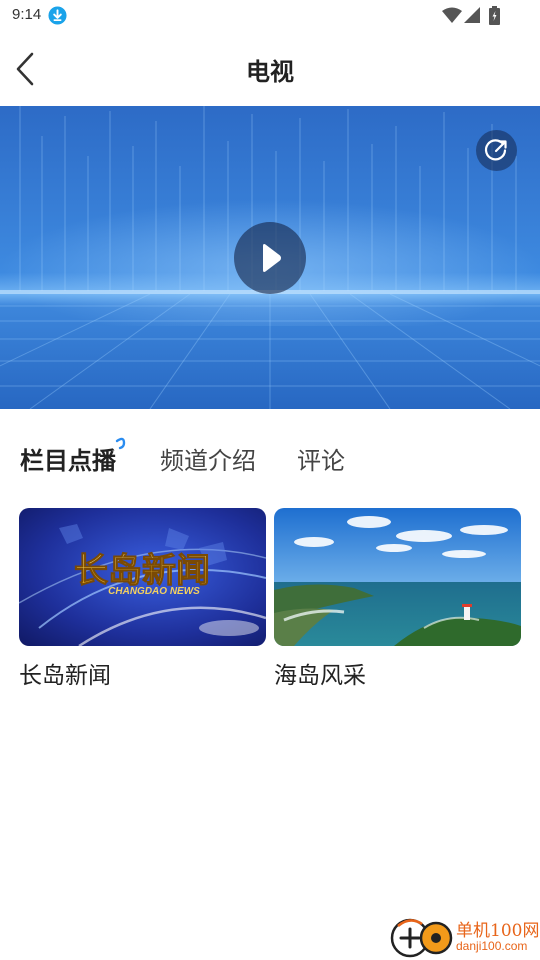 This screenshot has height=960, width=540. I want to click on watermark-url: danji100.com, so click(492, 946).